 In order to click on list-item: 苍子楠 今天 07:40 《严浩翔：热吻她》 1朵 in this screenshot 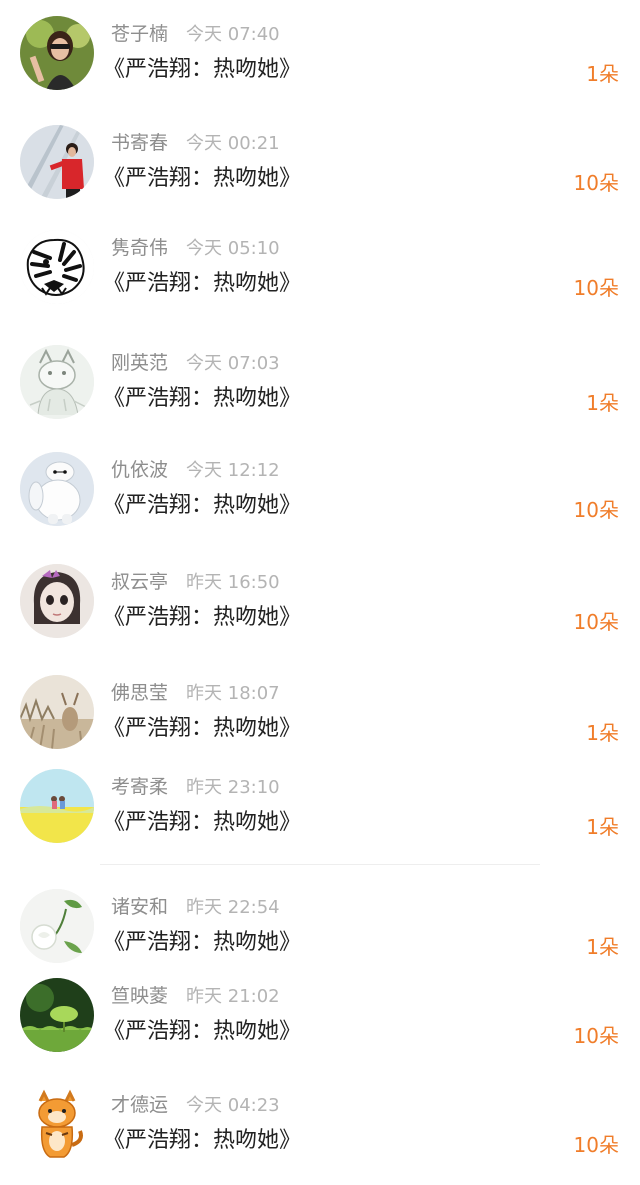, I will do `click(320, 61)`.